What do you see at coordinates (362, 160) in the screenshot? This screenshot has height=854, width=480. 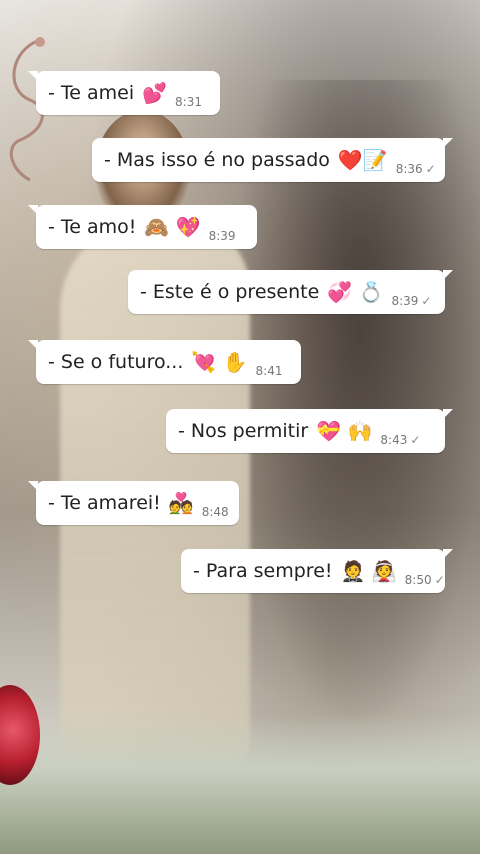 I see `emoji-icon: ❤️📝` at bounding box center [362, 160].